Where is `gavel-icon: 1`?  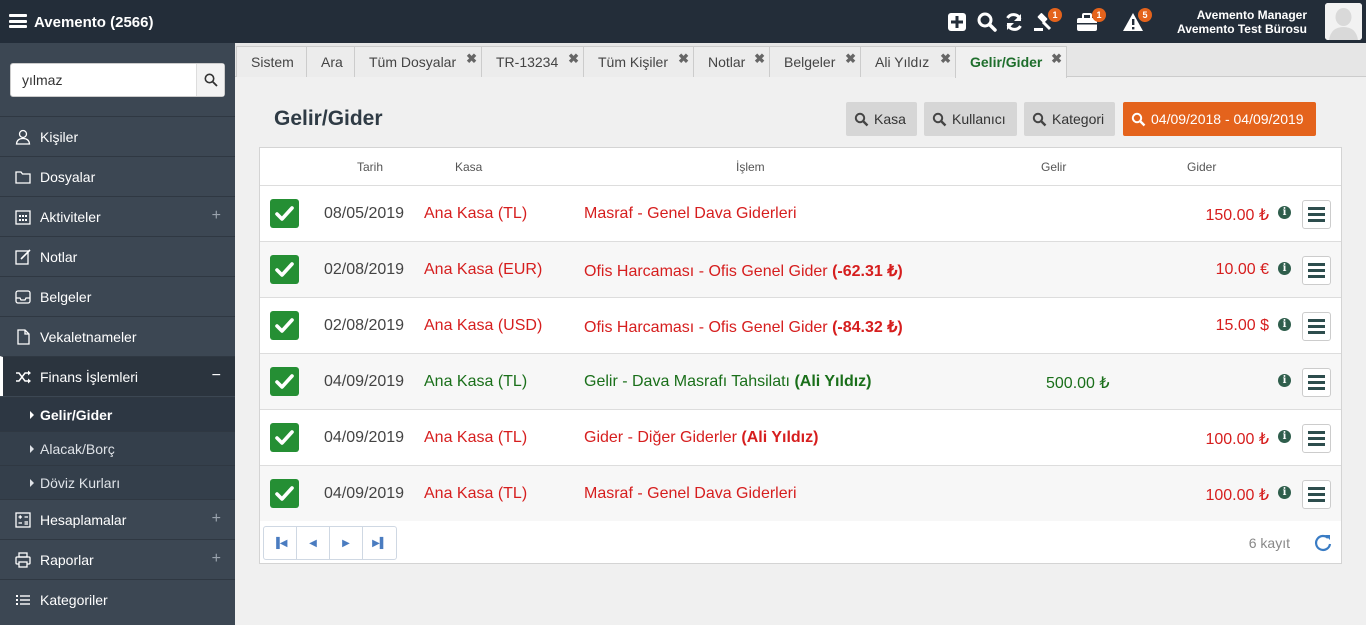 gavel-icon: 1 is located at coordinates (1047, 20).